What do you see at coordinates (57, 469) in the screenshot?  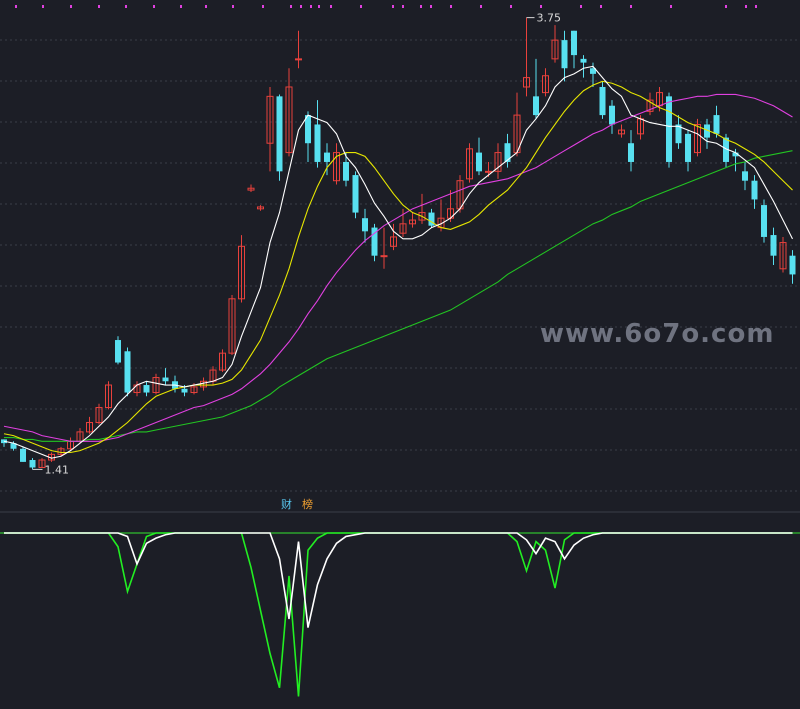 I see `low-price-label: 1.41` at bounding box center [57, 469].